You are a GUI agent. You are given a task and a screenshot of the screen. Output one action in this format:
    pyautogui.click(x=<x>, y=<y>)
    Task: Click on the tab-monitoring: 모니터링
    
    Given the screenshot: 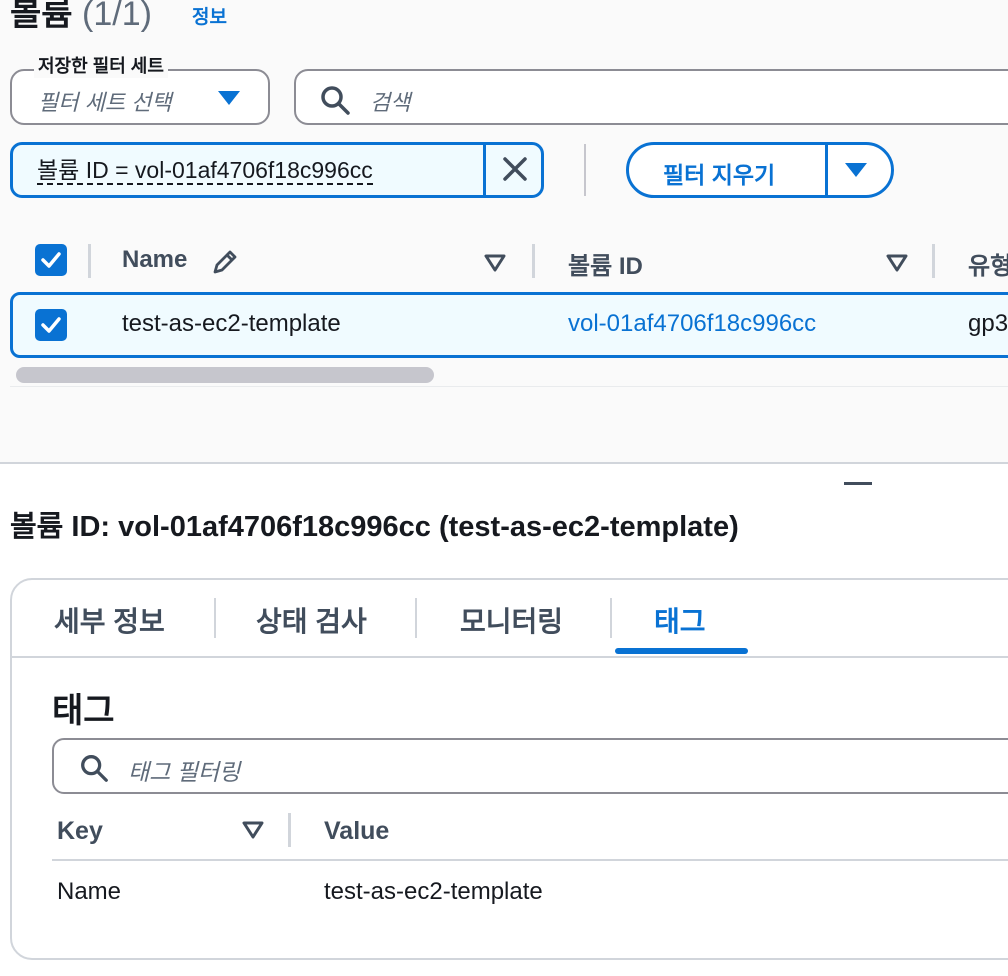 What is the action you would take?
    pyautogui.click(x=511, y=620)
    